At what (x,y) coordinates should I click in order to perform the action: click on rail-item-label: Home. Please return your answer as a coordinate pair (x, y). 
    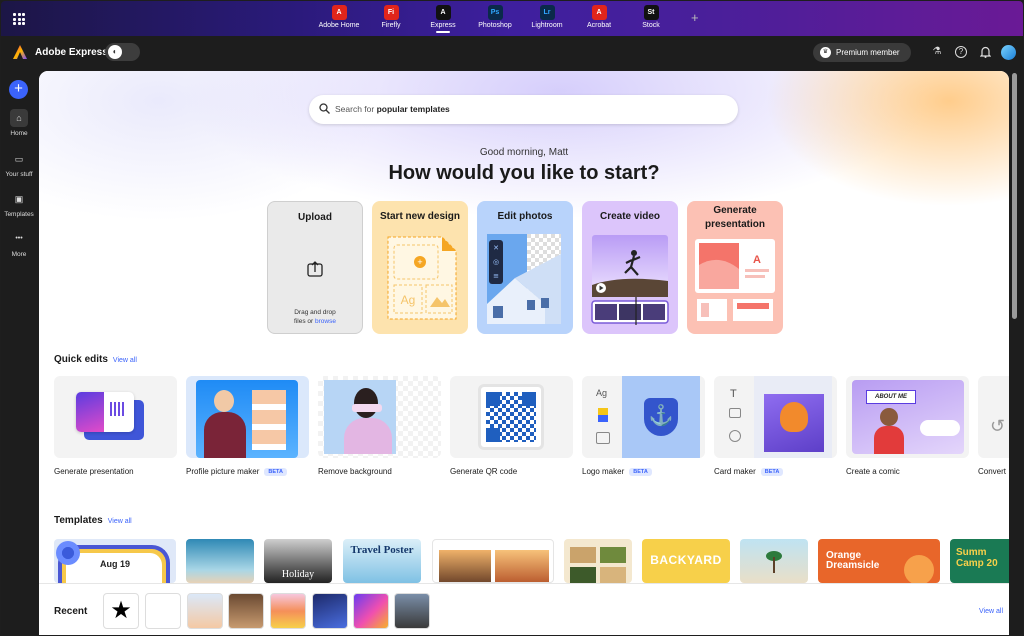
    Looking at the image, I should click on (19, 133).